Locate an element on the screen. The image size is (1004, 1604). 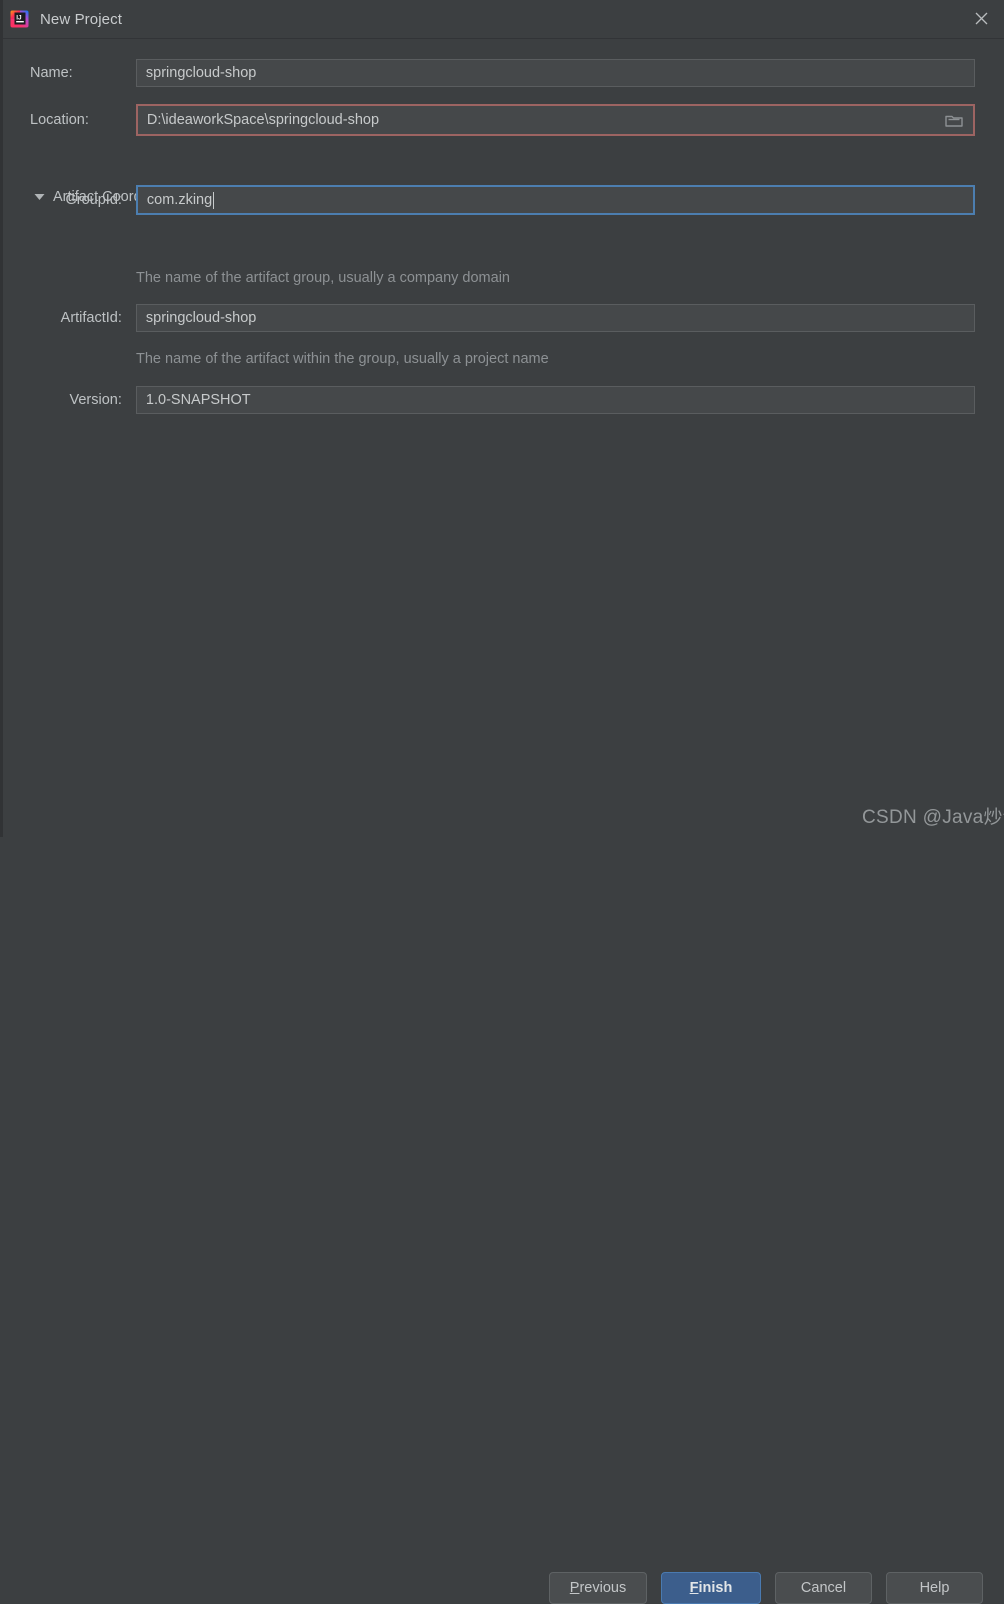
name-input: springcloud-shop is located at coordinates (555, 73).